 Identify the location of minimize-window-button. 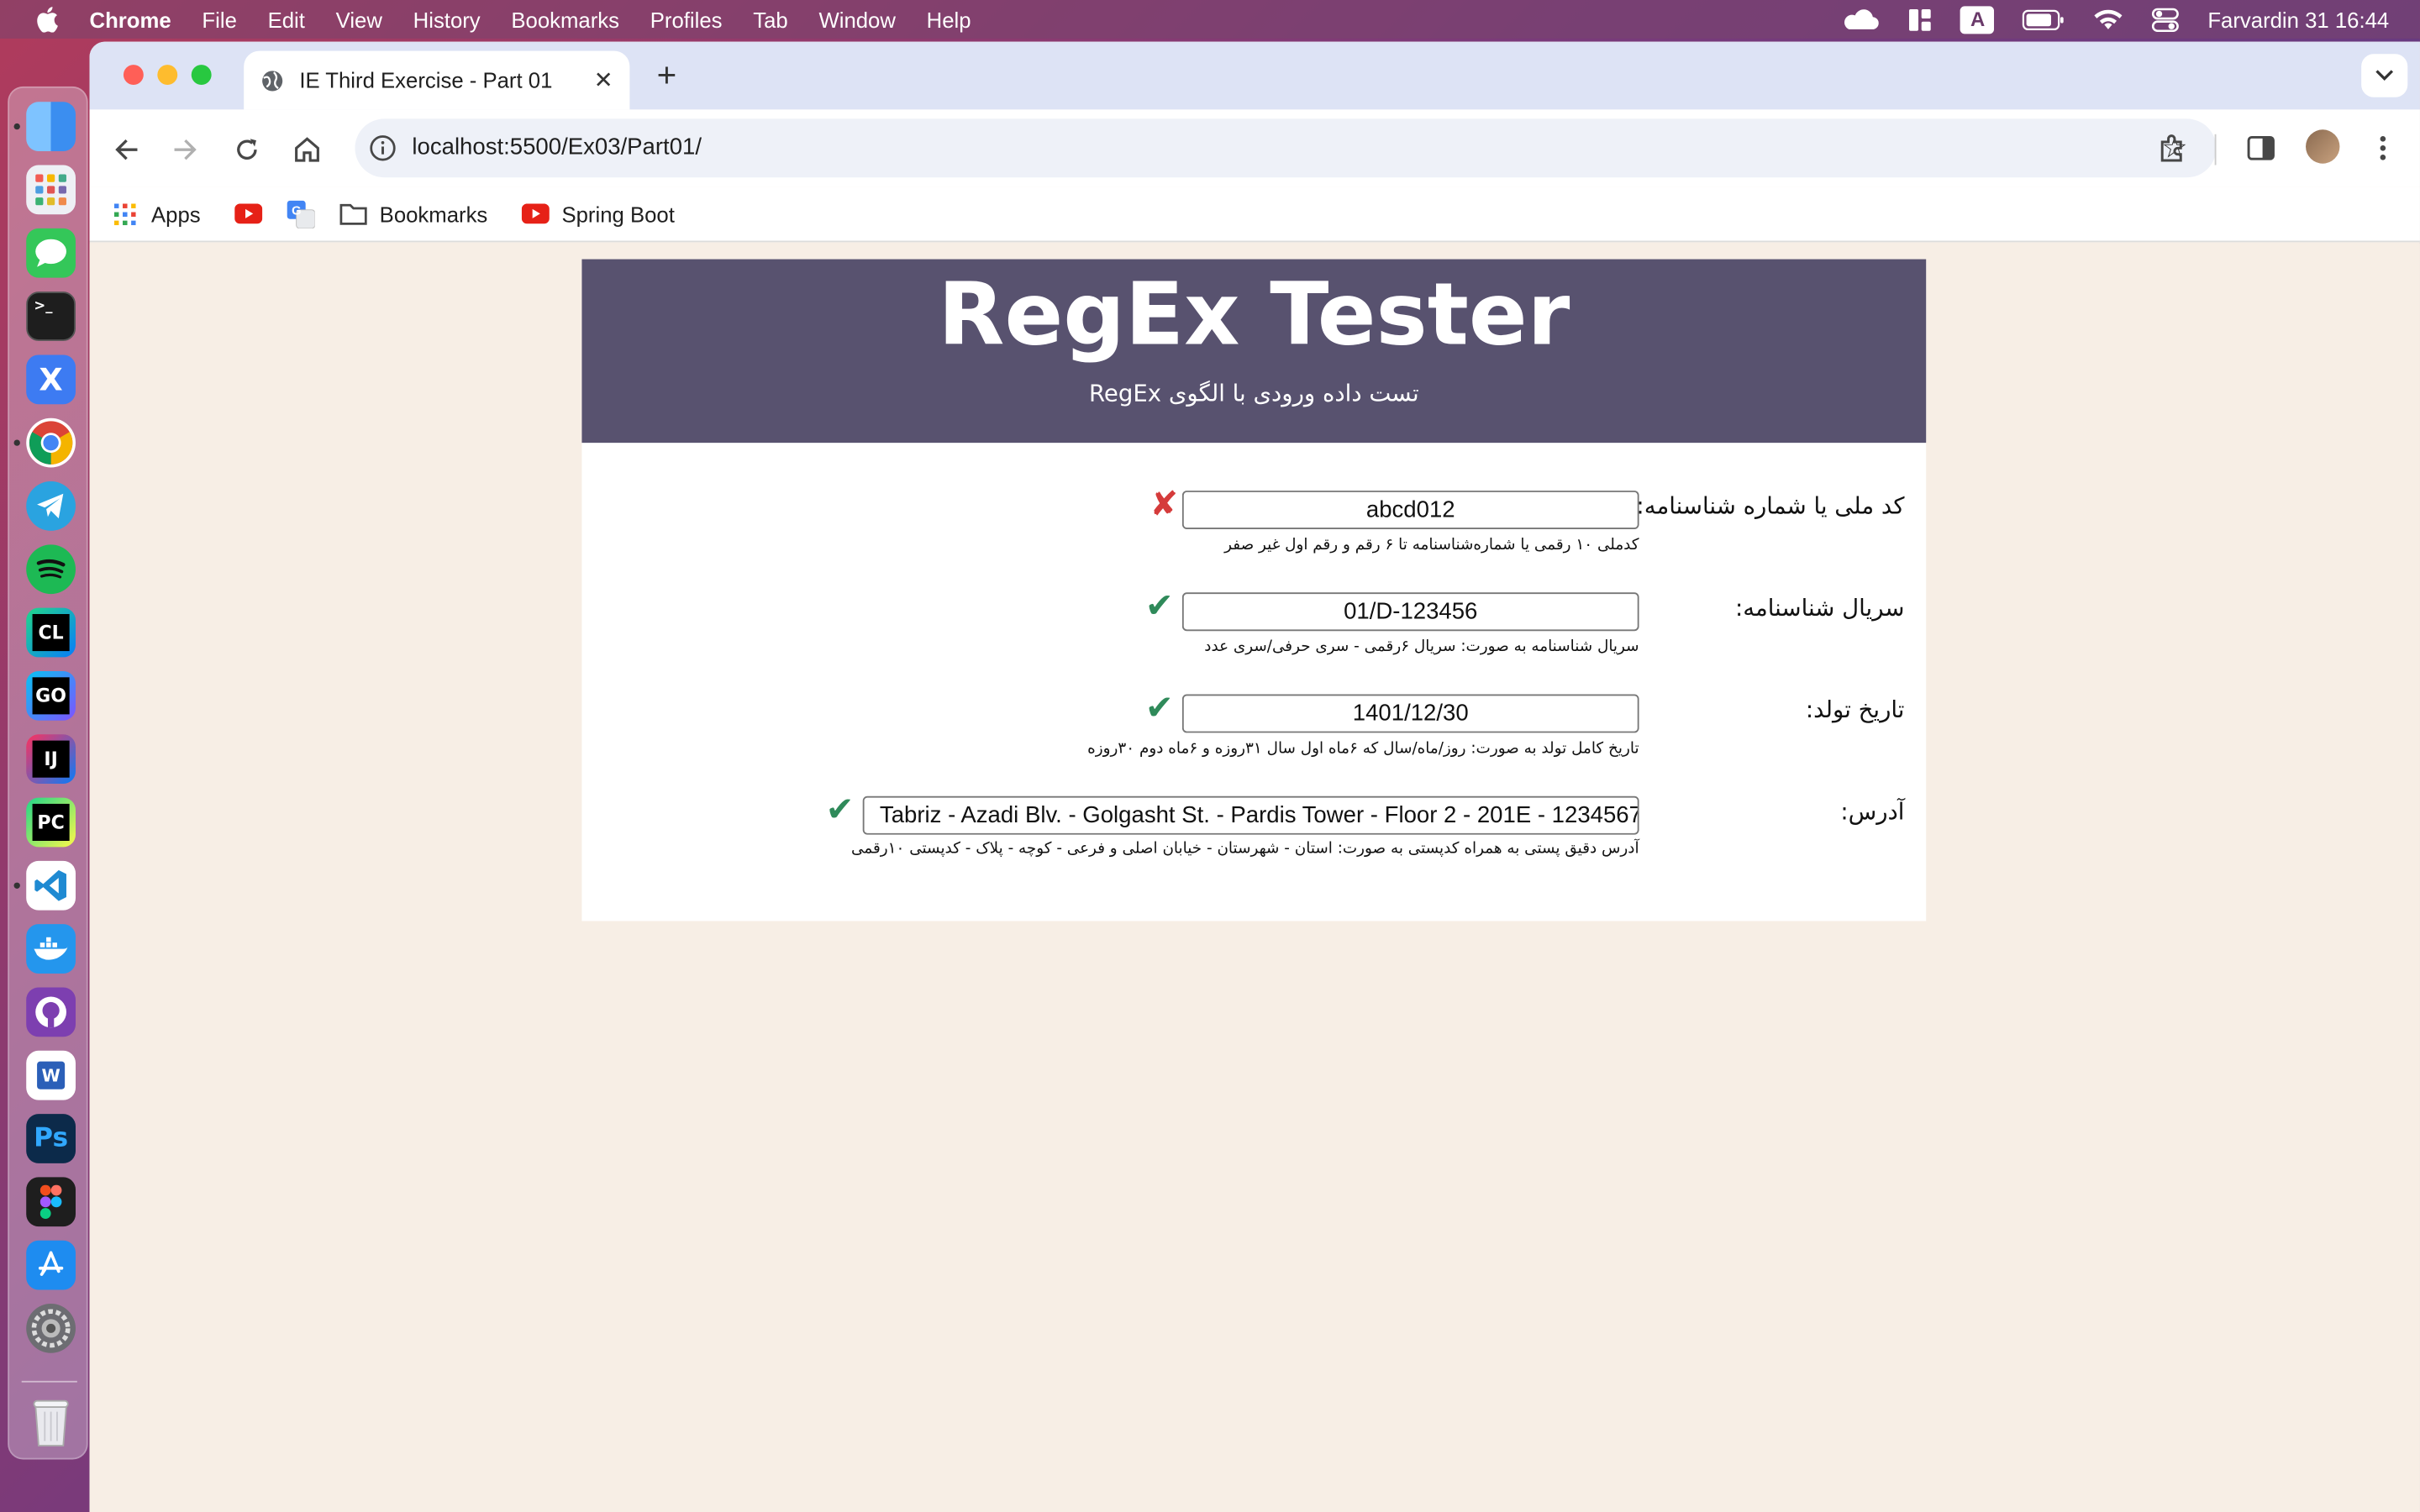
(167, 75).